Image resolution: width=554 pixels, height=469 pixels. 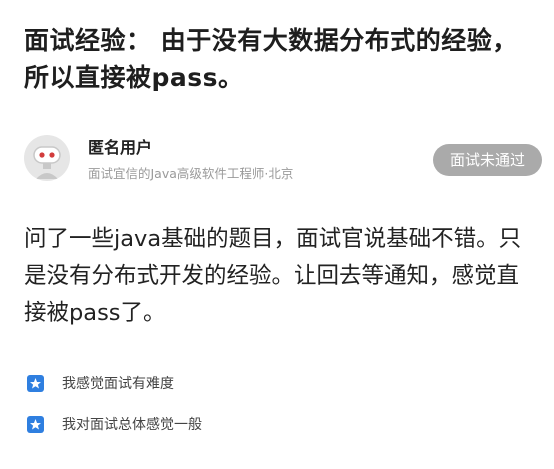 What do you see at coordinates (120, 146) in the screenshot?
I see `author-name: 匿名用户` at bounding box center [120, 146].